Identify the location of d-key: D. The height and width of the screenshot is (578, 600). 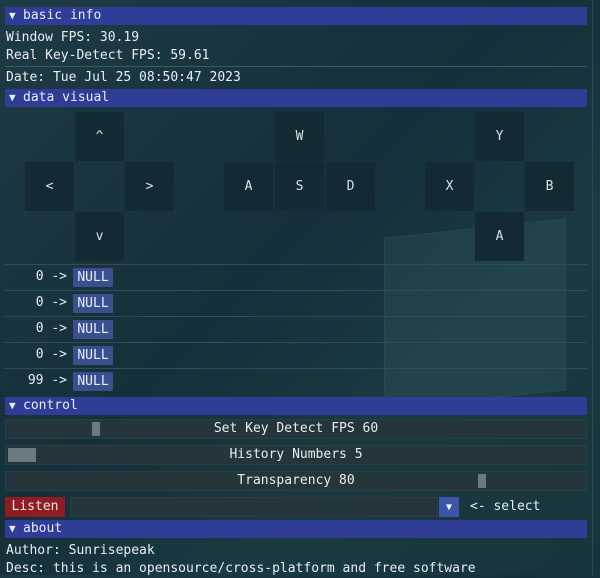
(350, 186).